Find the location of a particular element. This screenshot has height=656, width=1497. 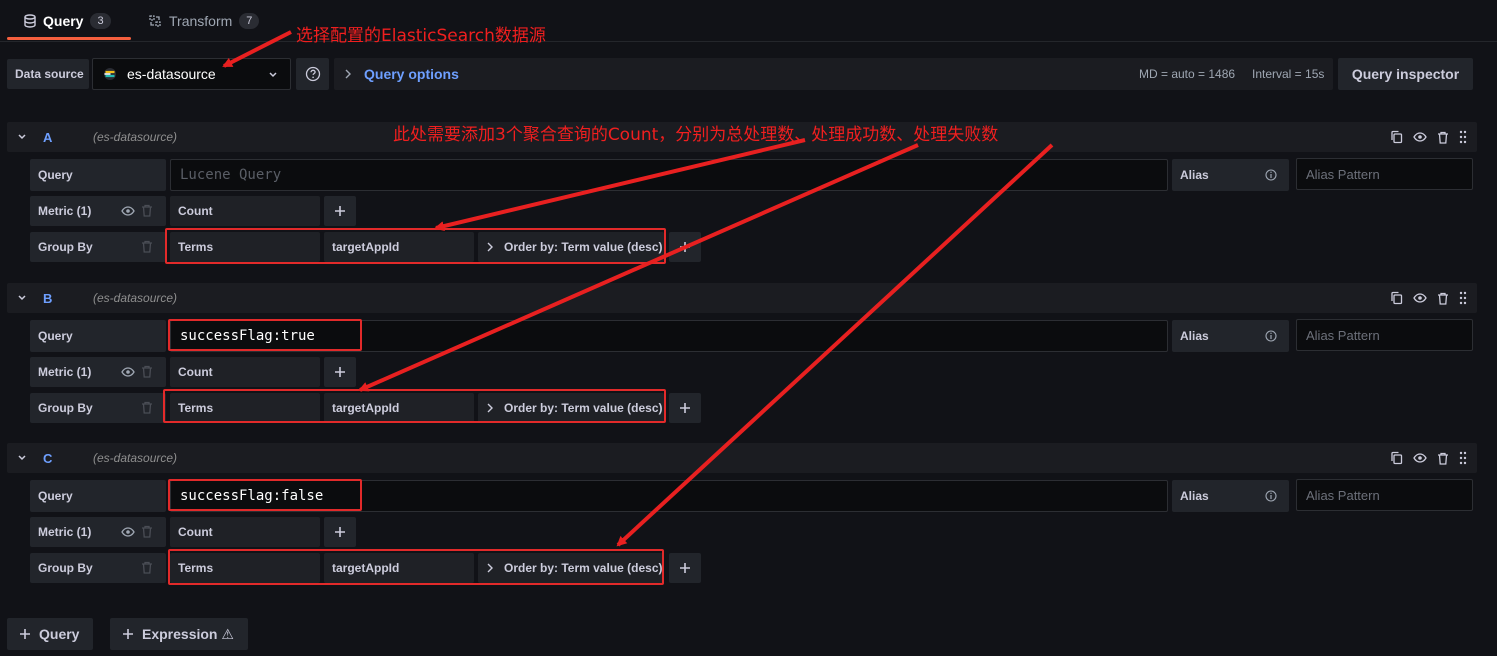

info-circle-icon is located at coordinates (1271, 496).